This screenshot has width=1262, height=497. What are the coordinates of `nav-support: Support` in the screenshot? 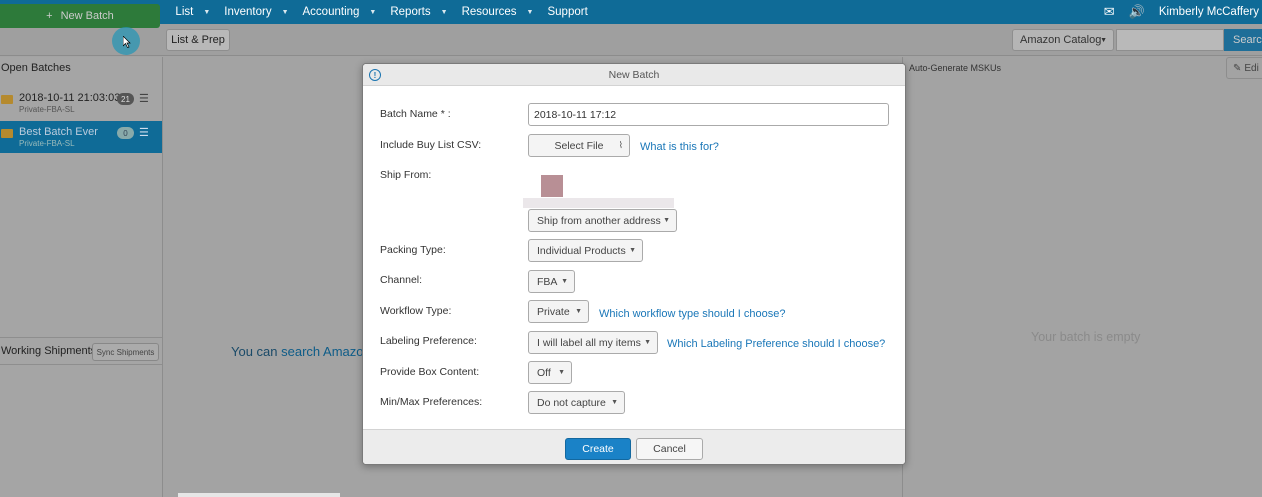 It's located at (567, 12).